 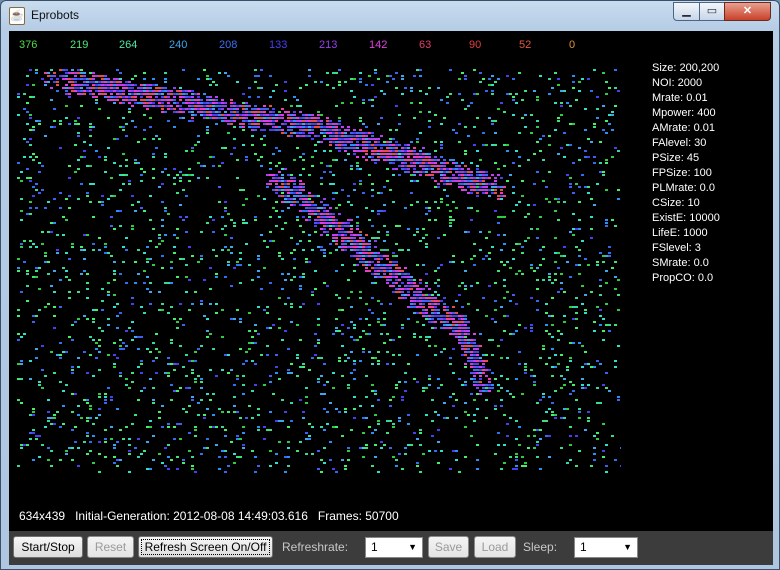 What do you see at coordinates (328, 45) in the screenshot?
I see `population-count: 213` at bounding box center [328, 45].